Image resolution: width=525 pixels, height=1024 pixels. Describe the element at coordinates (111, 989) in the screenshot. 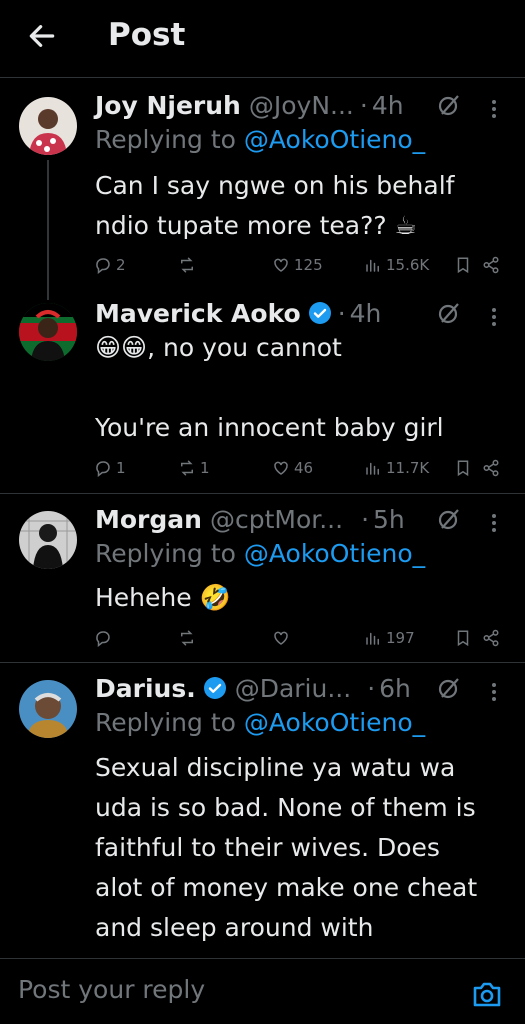

I see `reply-input: Post your reply` at that location.